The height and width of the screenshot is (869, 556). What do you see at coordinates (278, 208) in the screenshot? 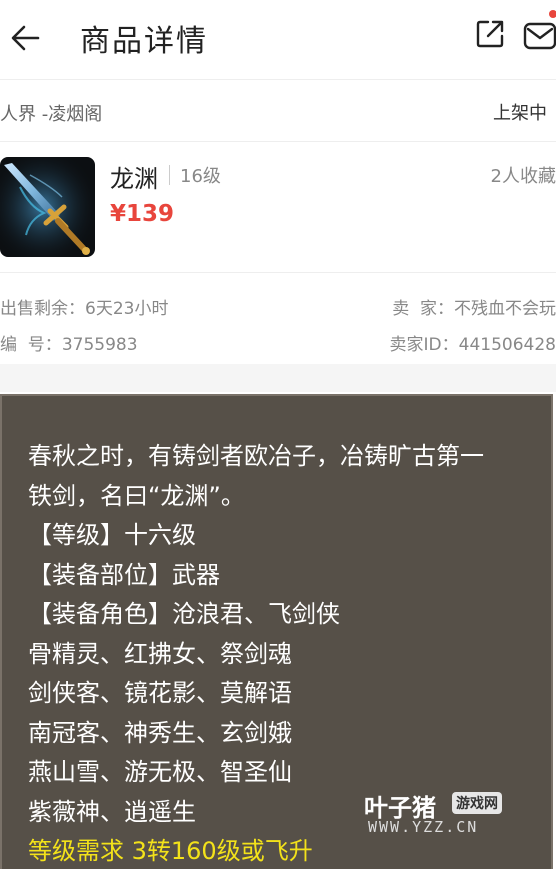
I see `item-summary: 龙渊 16级 ¥139 2人收藏` at bounding box center [278, 208].